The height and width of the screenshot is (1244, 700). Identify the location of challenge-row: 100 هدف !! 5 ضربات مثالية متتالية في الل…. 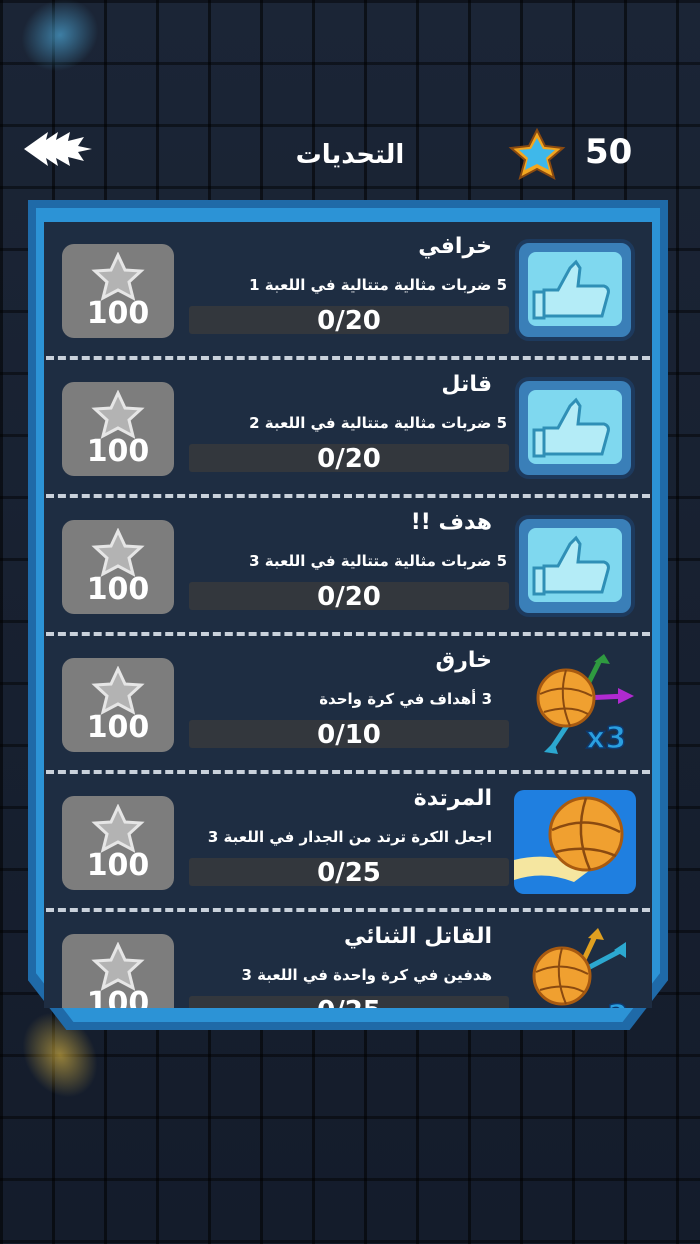
(348, 567).